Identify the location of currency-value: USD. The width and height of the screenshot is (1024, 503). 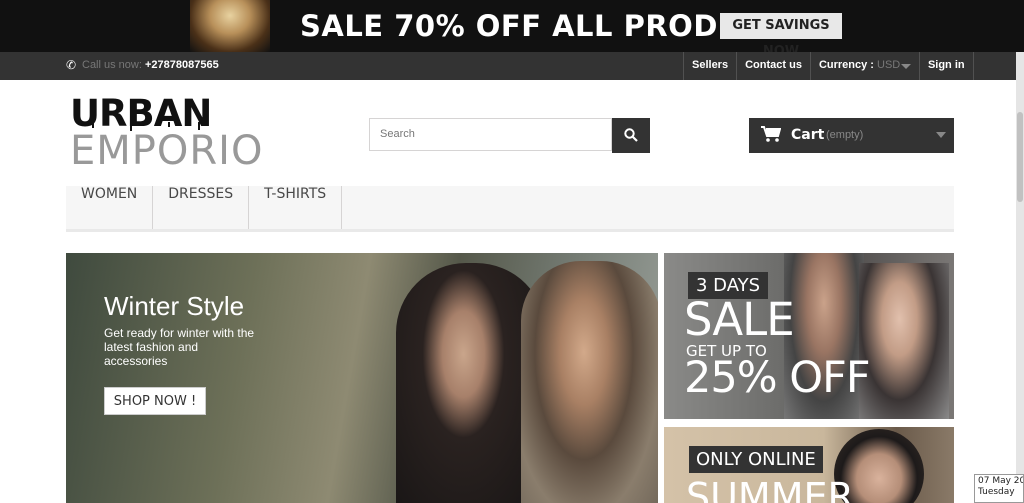
(889, 65).